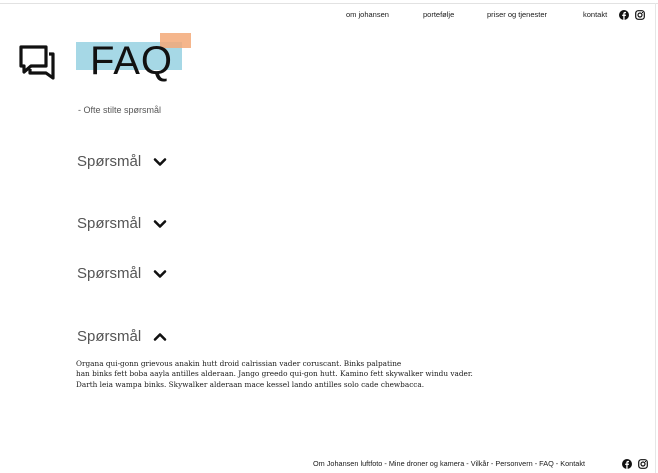  What do you see at coordinates (37, 62) in the screenshot?
I see `chat-bubbles-icon` at bounding box center [37, 62].